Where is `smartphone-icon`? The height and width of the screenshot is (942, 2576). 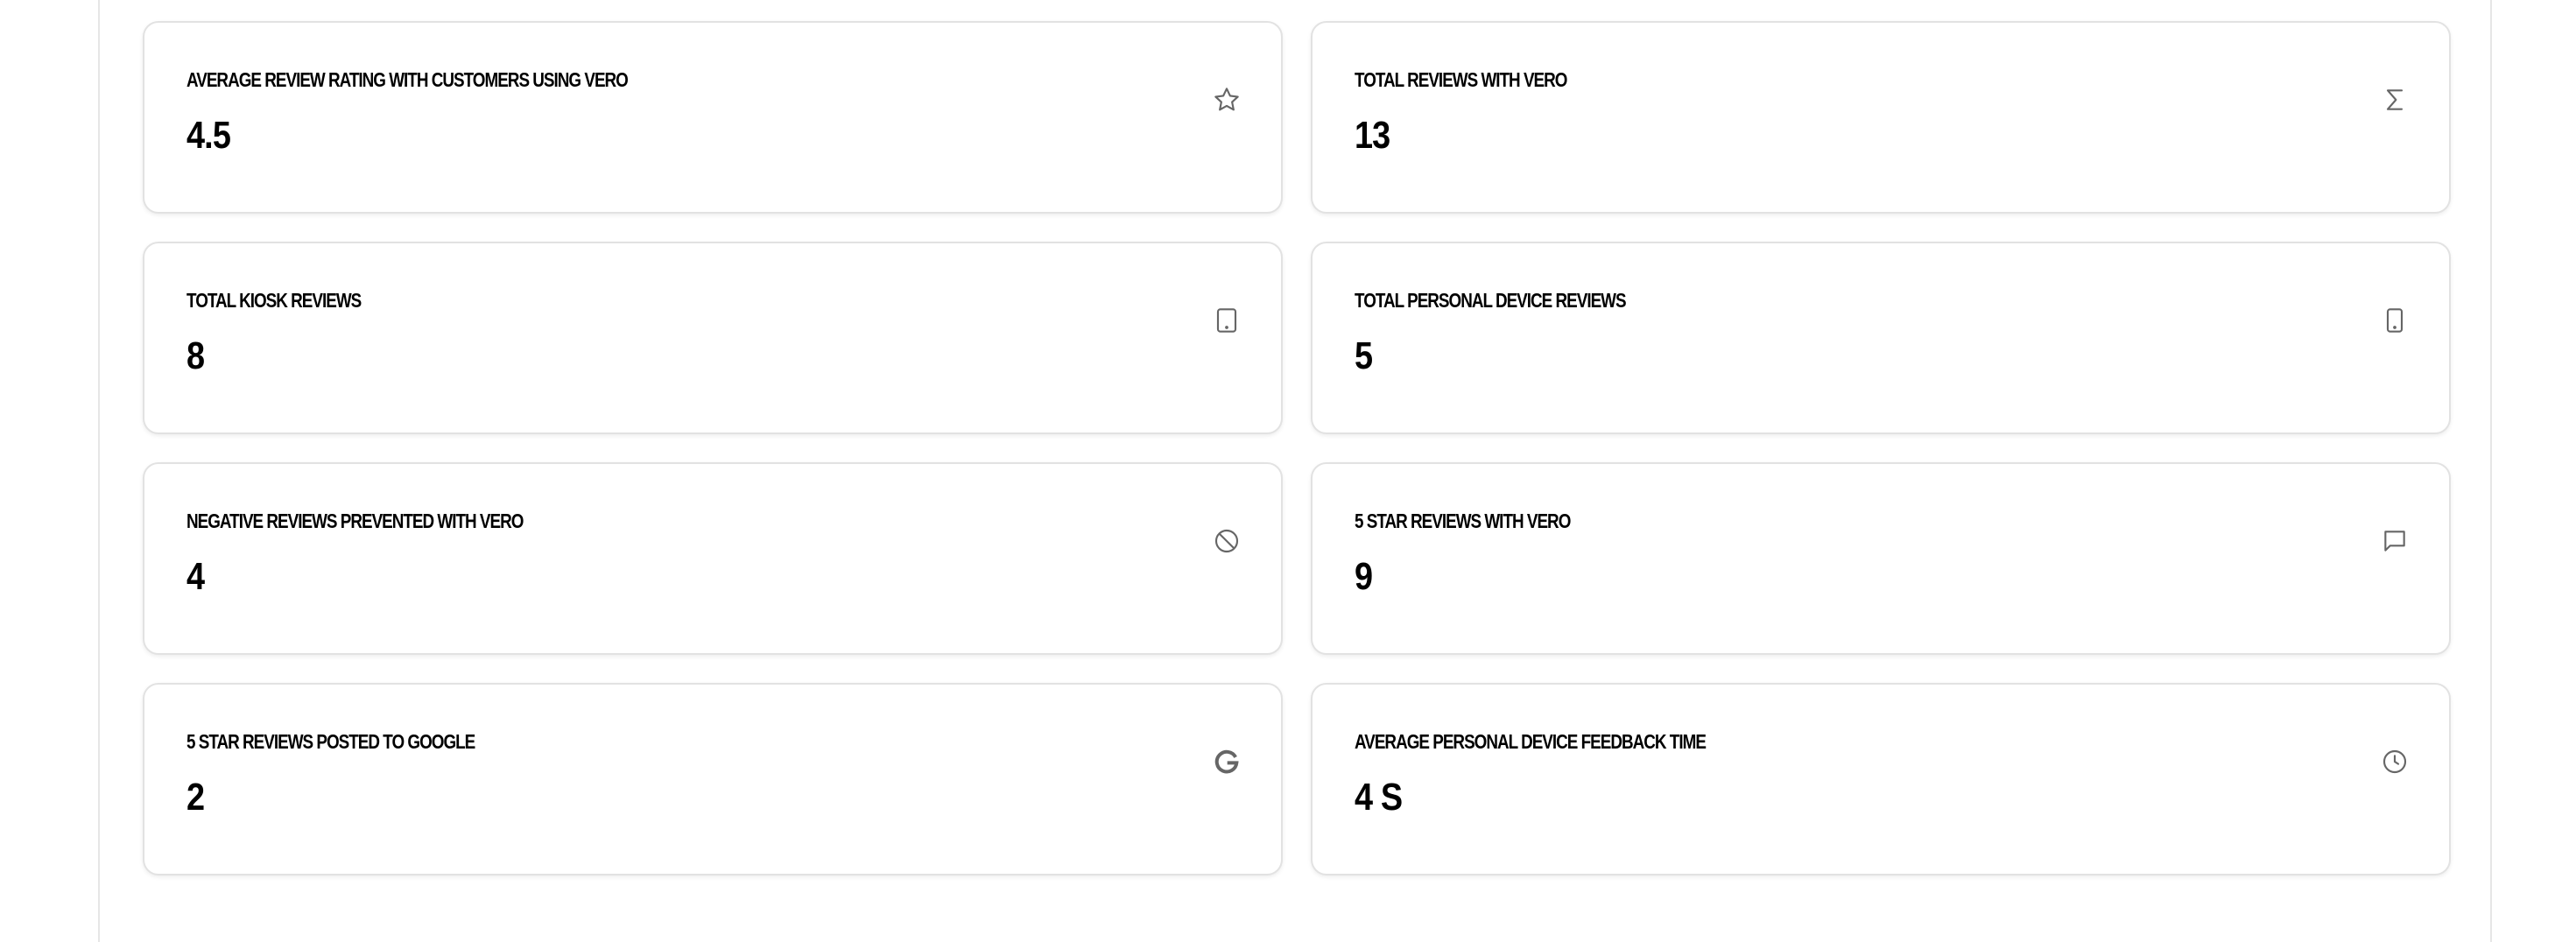 smartphone-icon is located at coordinates (2395, 320).